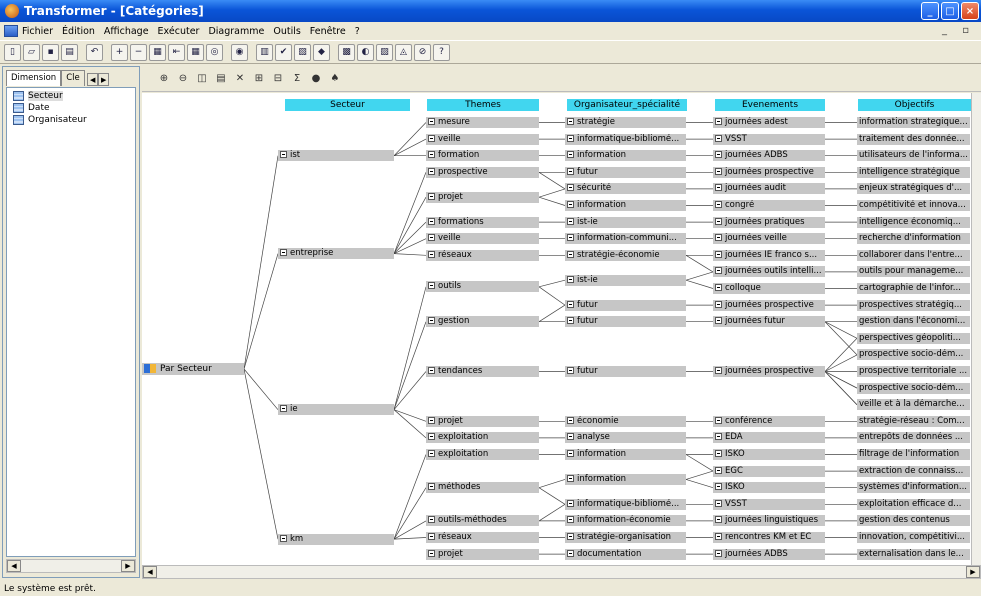  Describe the element at coordinates (769, 156) in the screenshot. I see `event-node: journées ADBS` at that location.